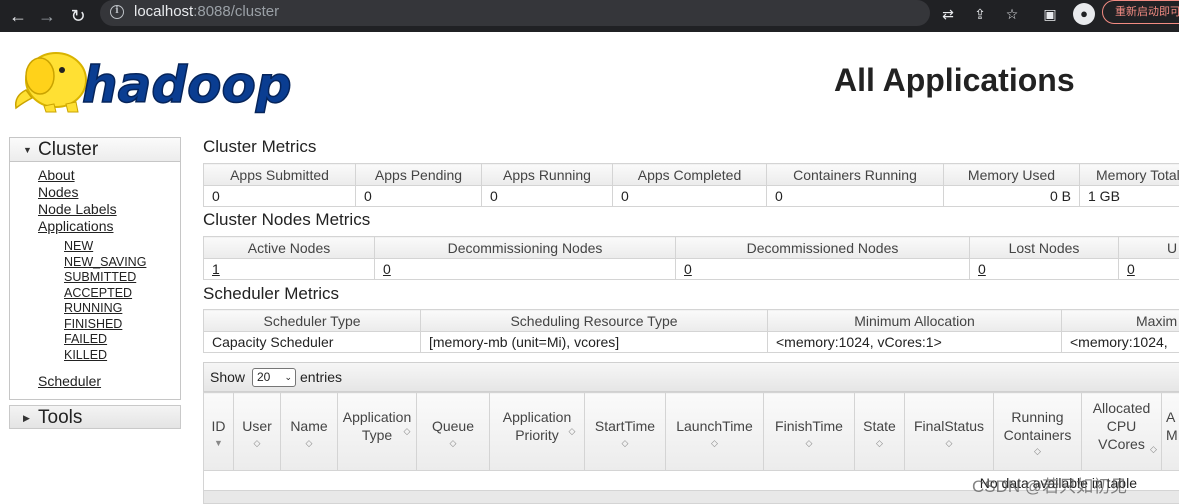  What do you see at coordinates (109, 247) in the screenshot?
I see `app-state-new: NEW` at bounding box center [109, 247].